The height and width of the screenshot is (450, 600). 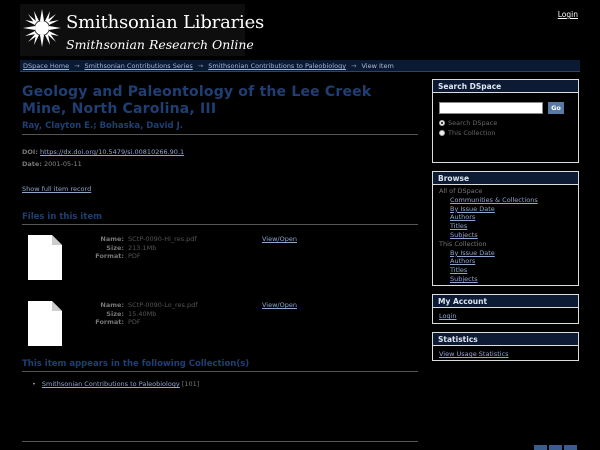 What do you see at coordinates (505, 178) in the screenshot?
I see `browse-heading: Browse` at bounding box center [505, 178].